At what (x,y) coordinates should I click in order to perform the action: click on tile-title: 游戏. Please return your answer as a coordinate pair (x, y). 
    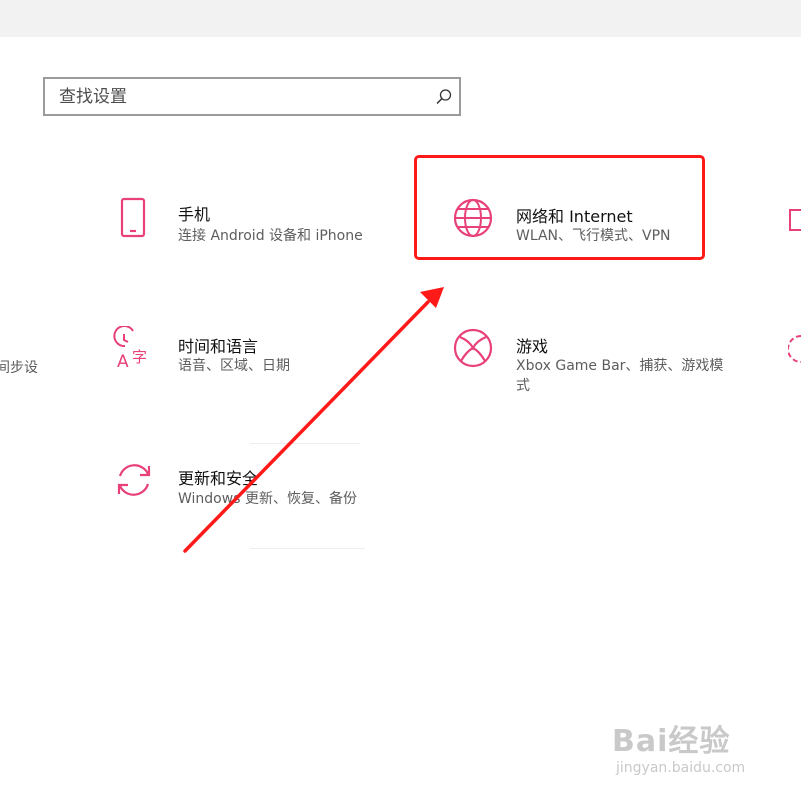
    Looking at the image, I should click on (532, 346).